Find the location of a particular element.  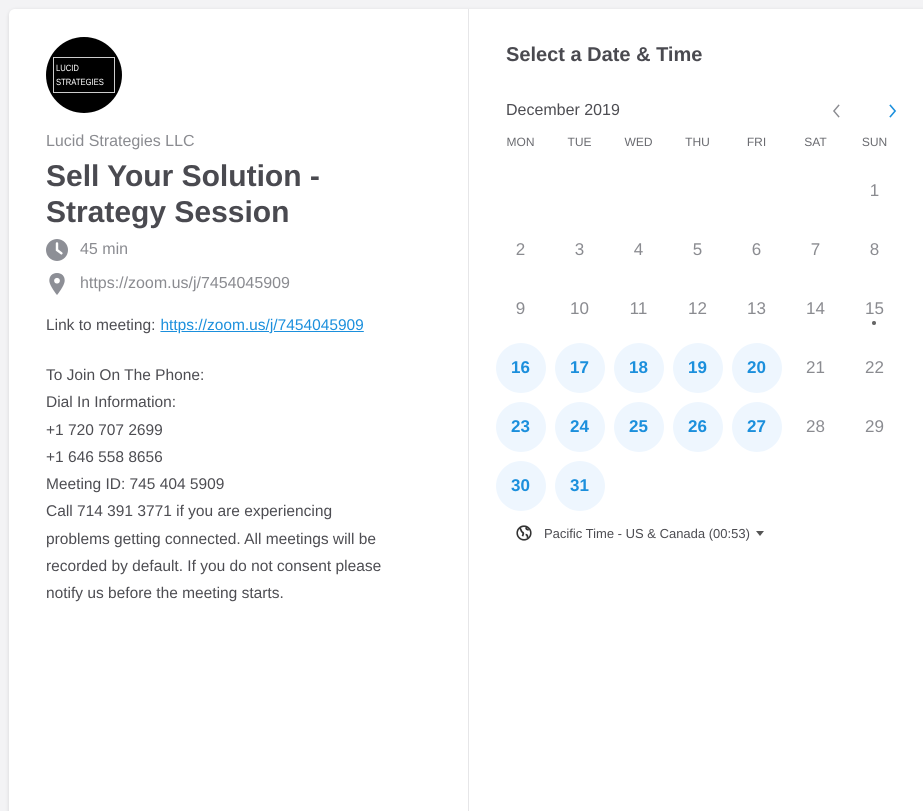

date-label: 5 is located at coordinates (697, 250).